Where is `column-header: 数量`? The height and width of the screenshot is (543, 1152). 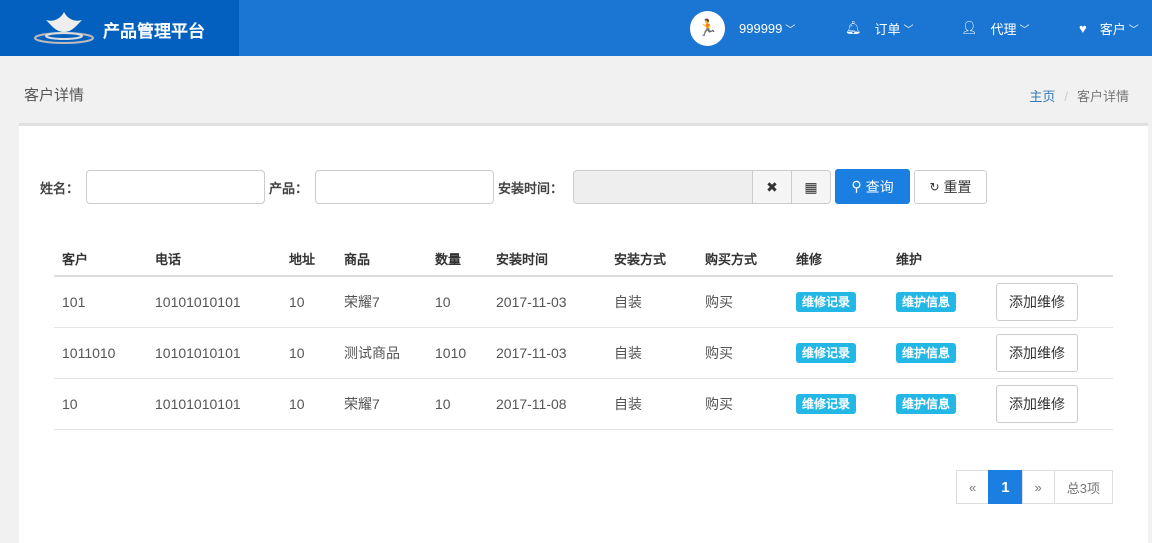
column-header: 数量 is located at coordinates (457, 259).